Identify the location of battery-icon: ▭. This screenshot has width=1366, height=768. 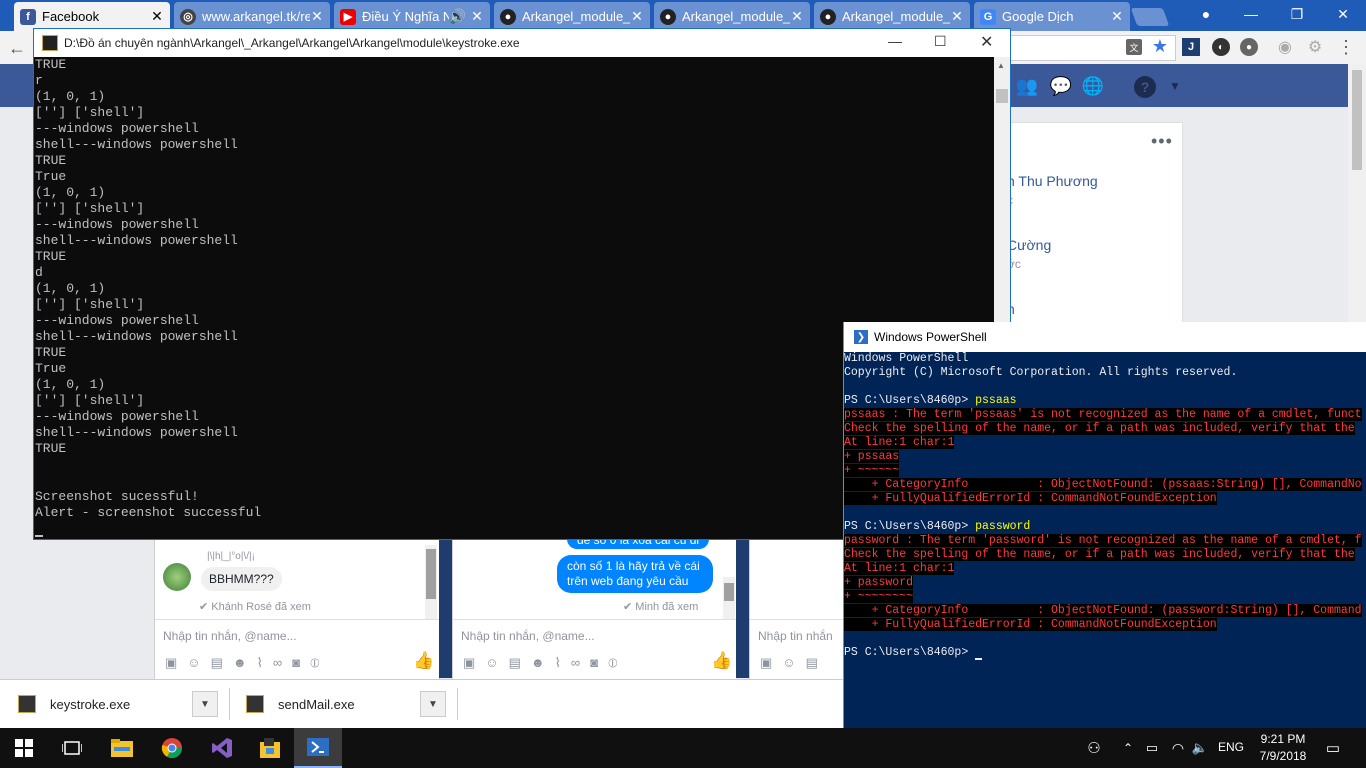
(1152, 748).